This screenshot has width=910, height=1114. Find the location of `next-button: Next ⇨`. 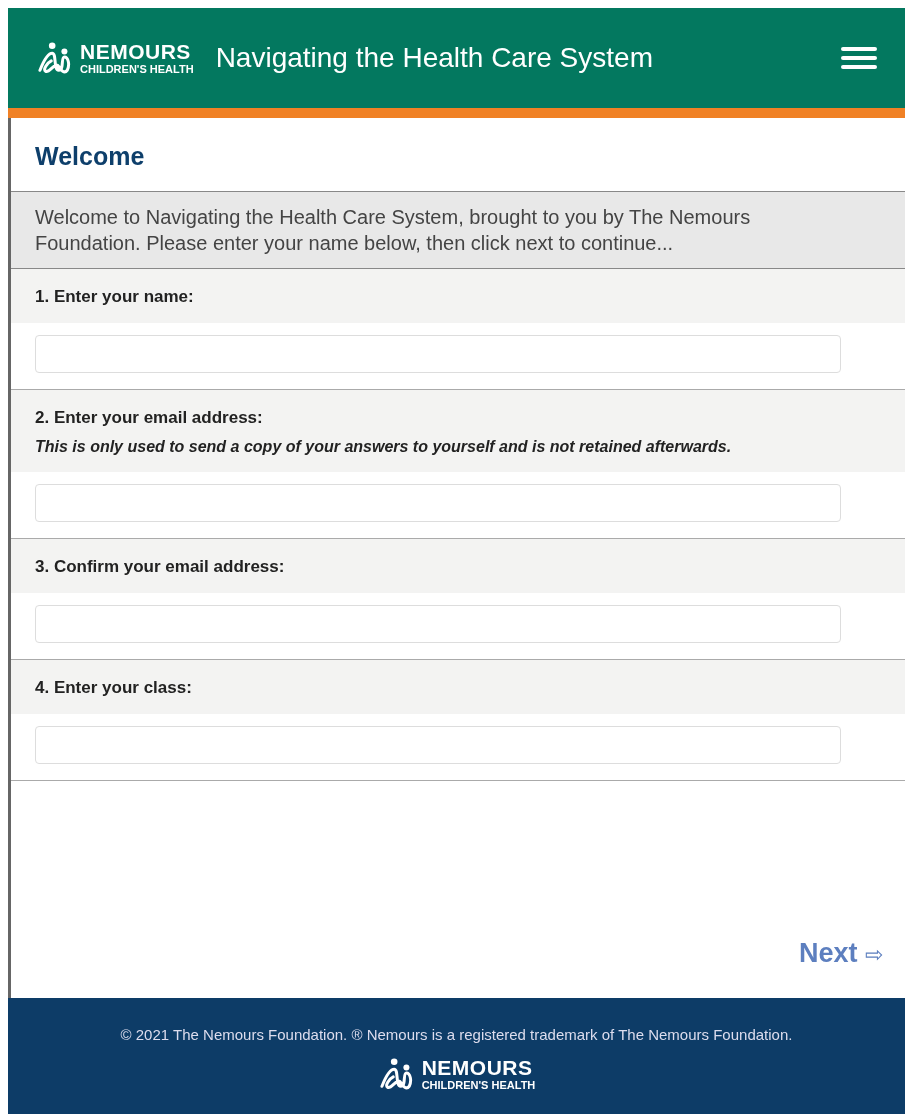

next-button: Next ⇨ is located at coordinates (840, 953).